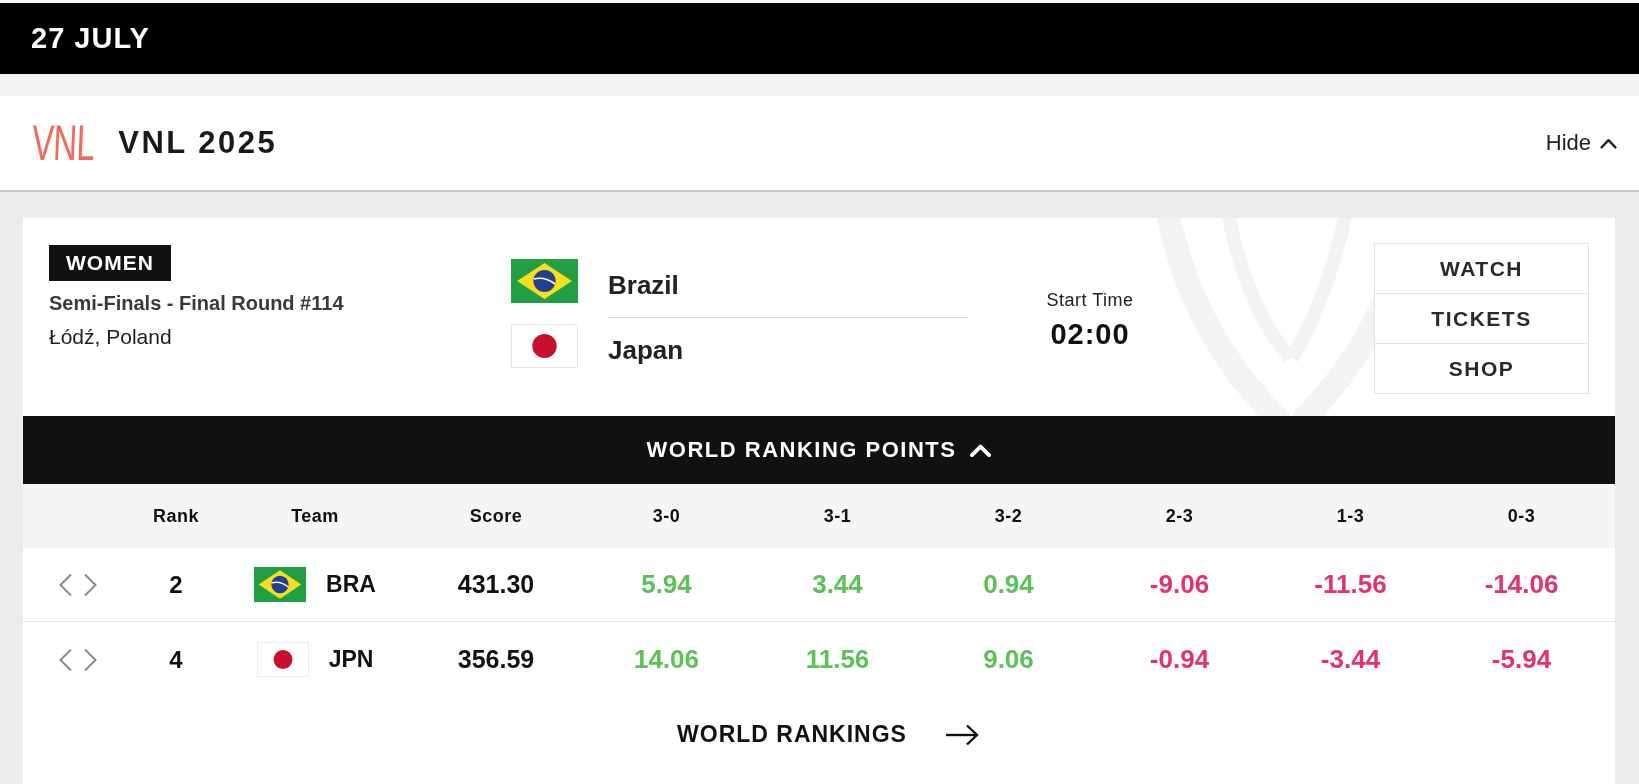 This screenshot has height=784, width=1639. I want to click on score-value: 356.59, so click(496, 659).